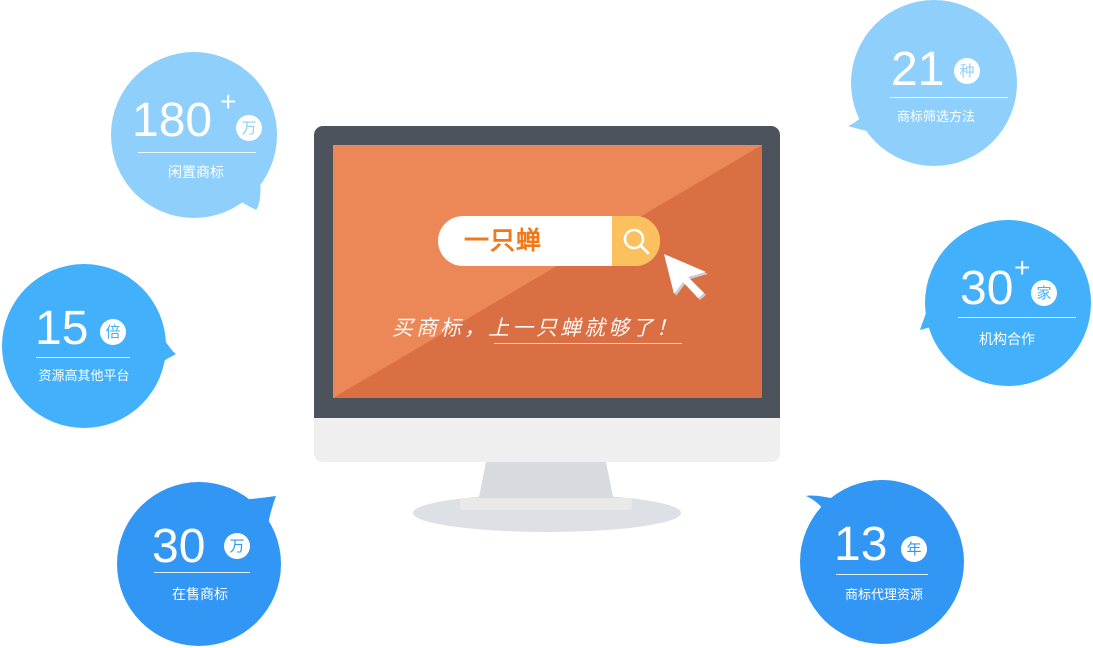 The image size is (1093, 648). I want to click on search-button, so click(636, 241).